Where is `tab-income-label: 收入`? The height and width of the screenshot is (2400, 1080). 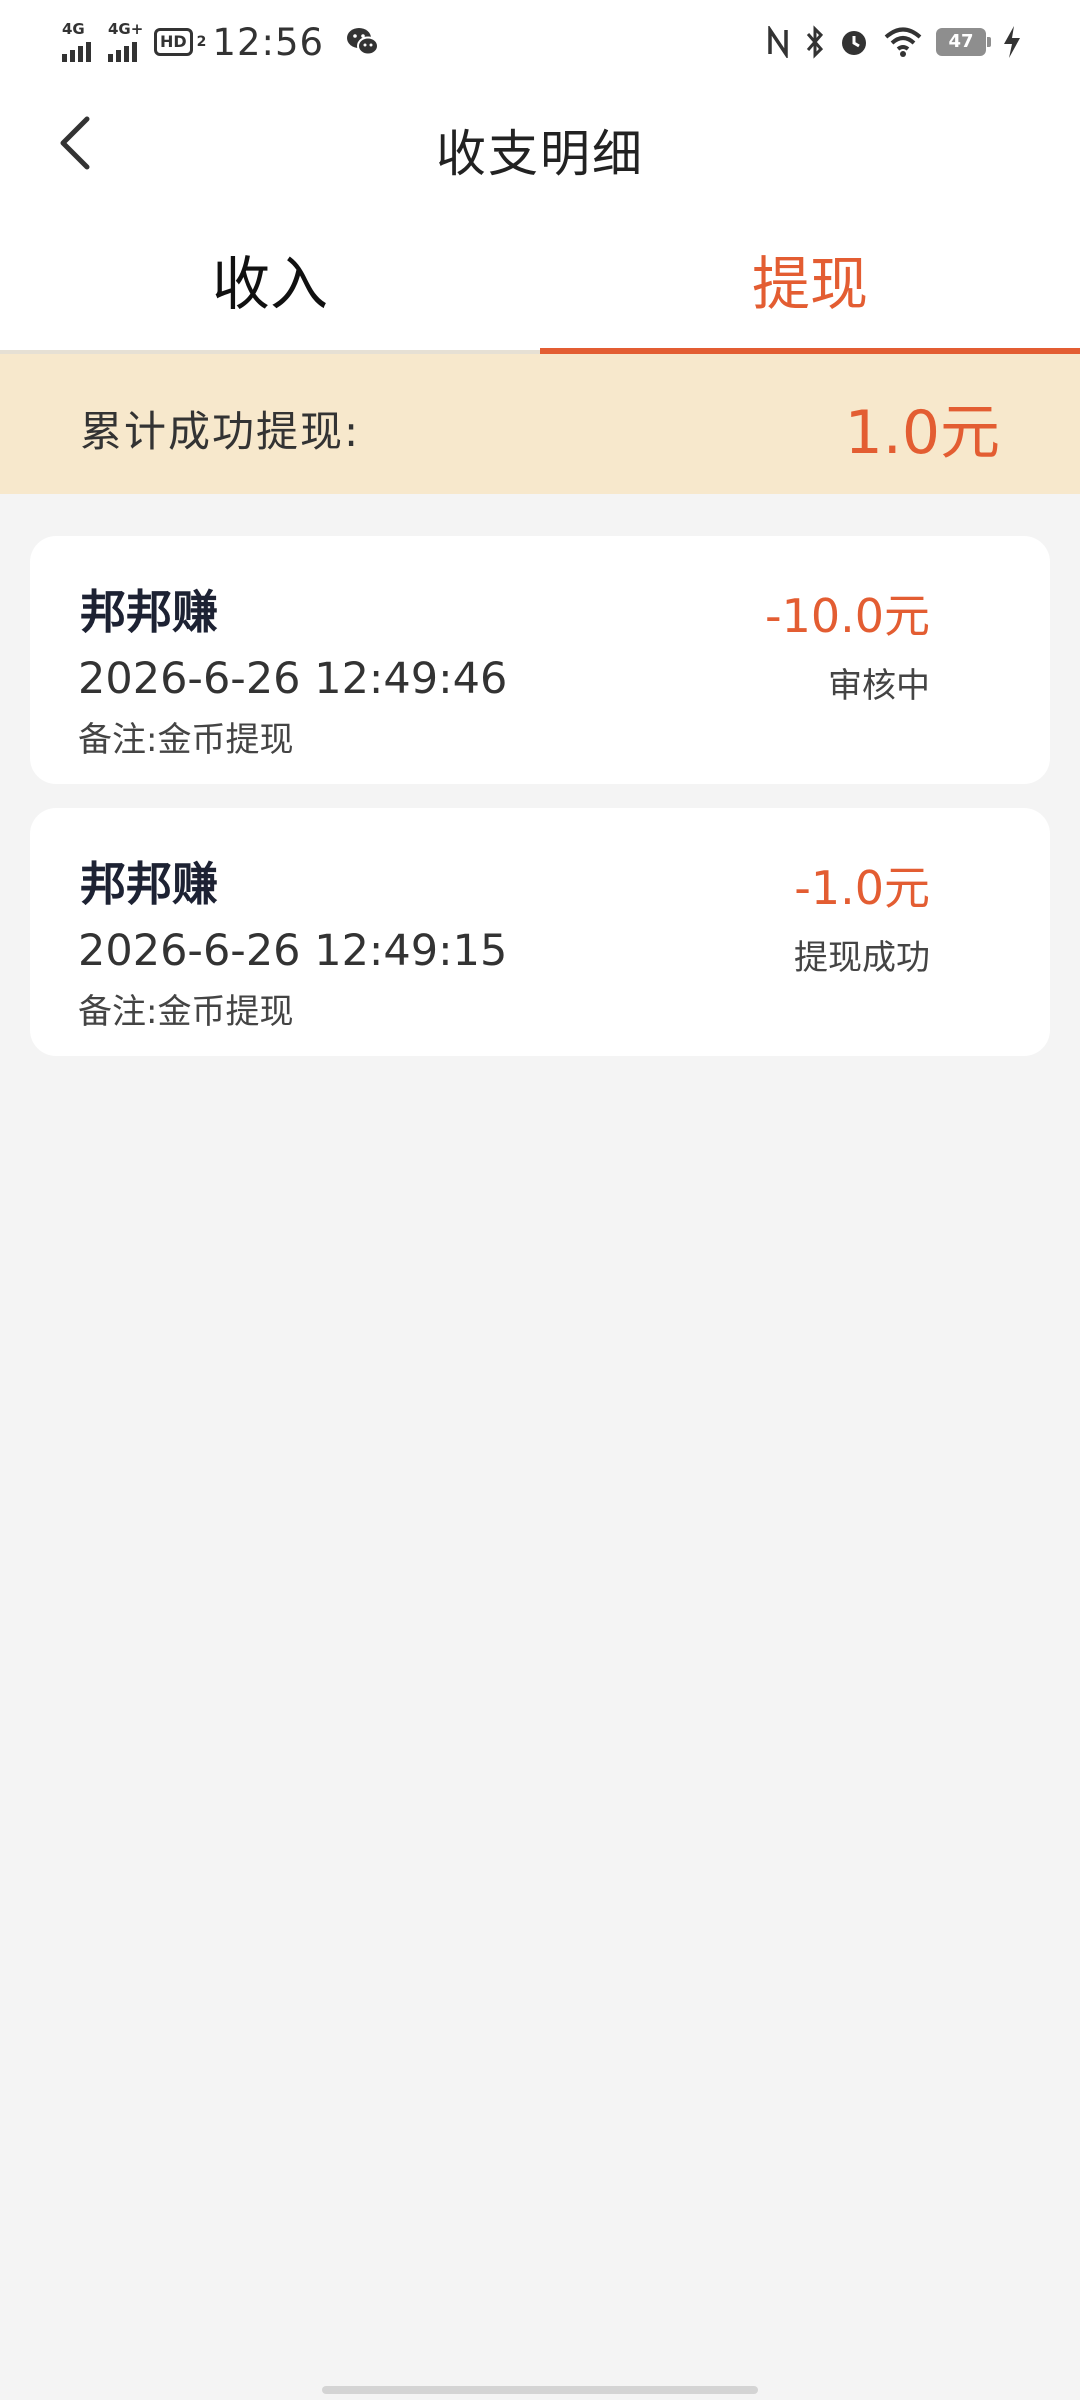
tab-income-label: 收入 is located at coordinates (269, 284).